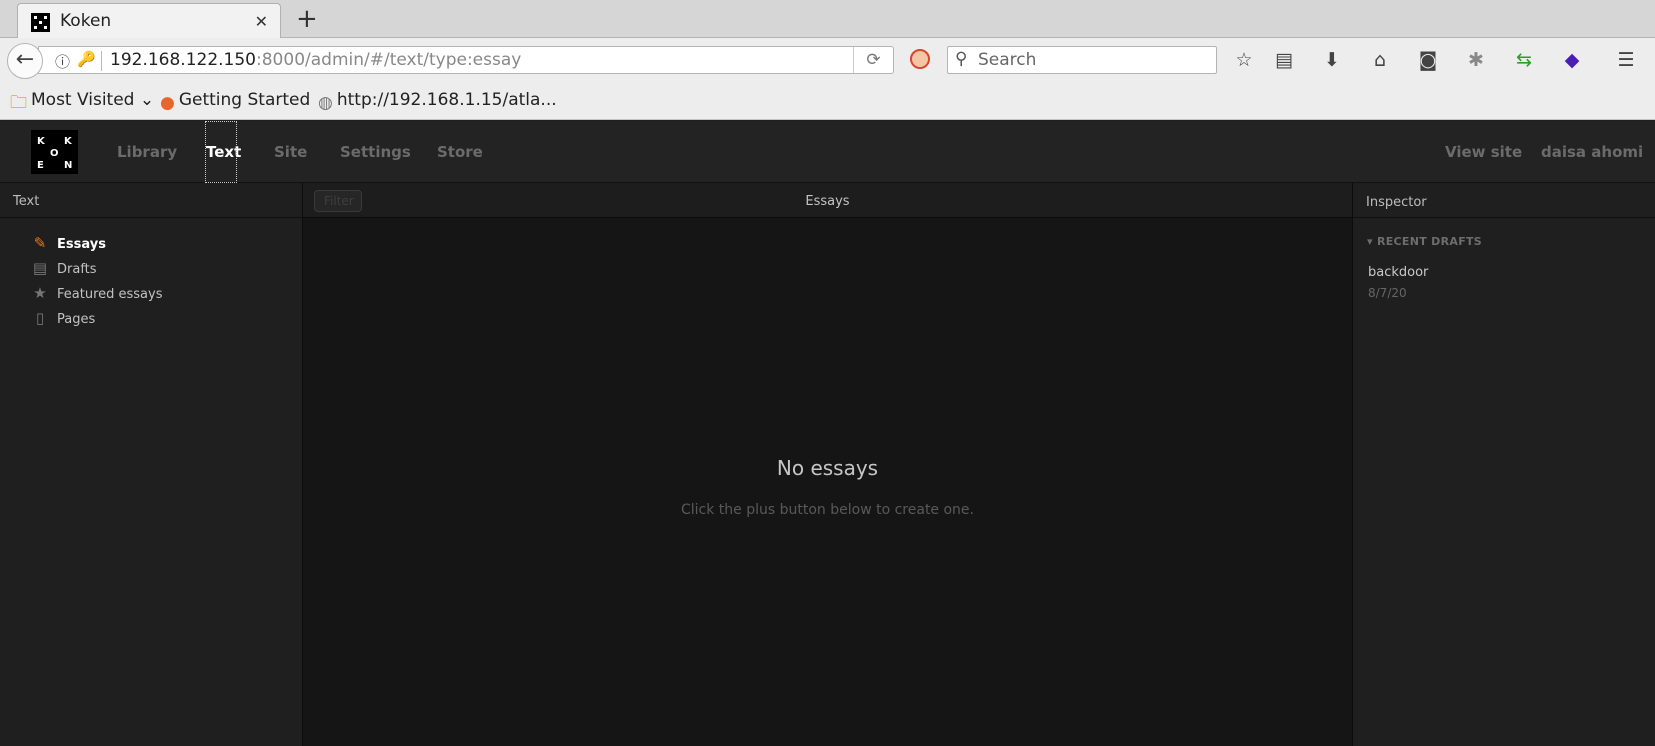 This screenshot has height=746, width=1655. Describe the element at coordinates (235, 101) in the screenshot. I see `bookmark-getting-started: ● Getting Started` at that location.